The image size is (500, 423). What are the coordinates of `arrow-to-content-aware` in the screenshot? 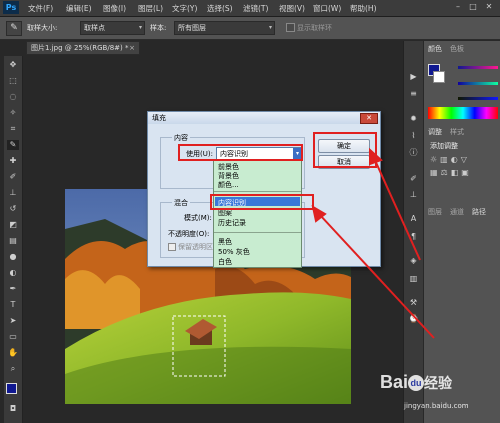 It's located at (377, 276).